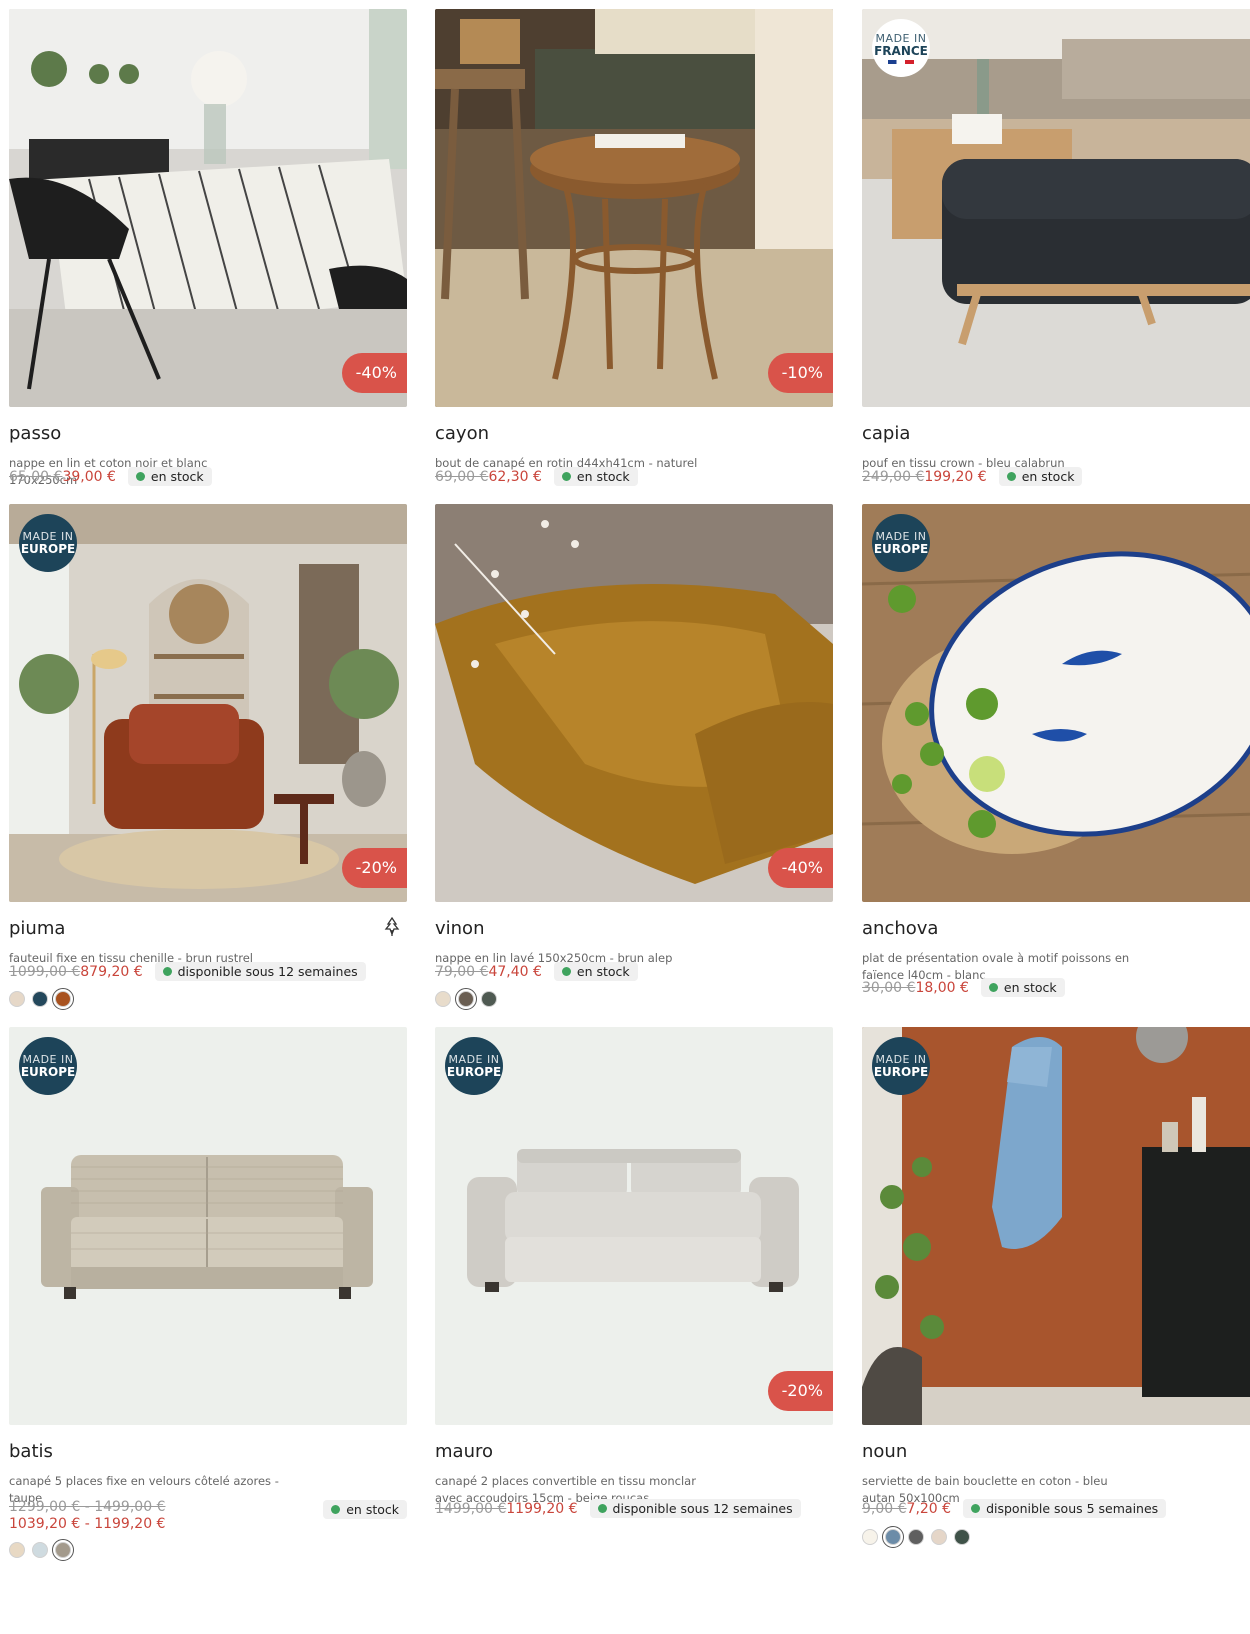 The height and width of the screenshot is (1634, 1250). I want to click on old-price: 1299,00 € - 1499,00 €, so click(87, 1507).